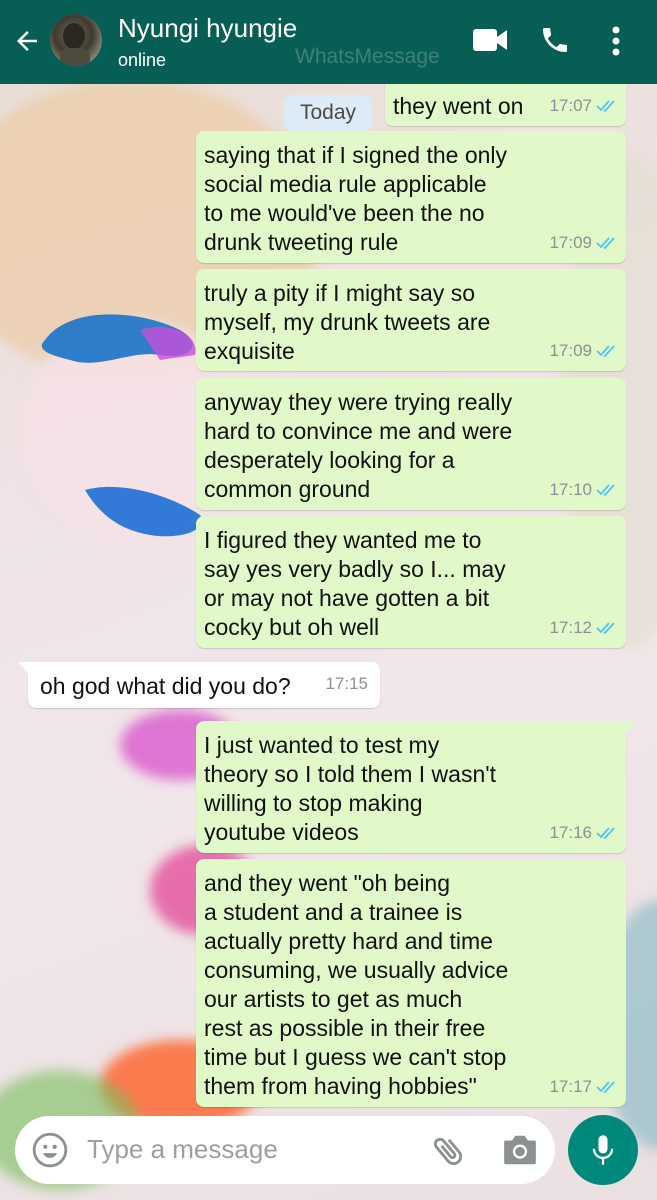 The image size is (657, 1200). I want to click on message-meta: 17:07, so click(583, 105).